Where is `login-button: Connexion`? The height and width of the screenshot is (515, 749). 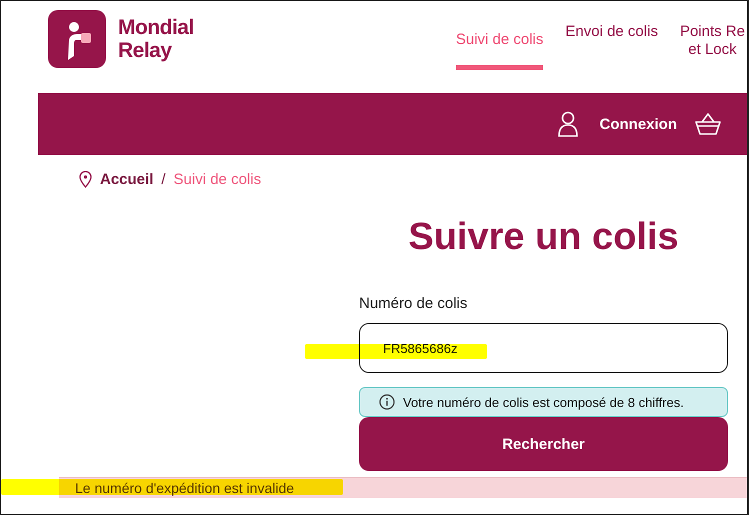
login-button: Connexion is located at coordinates (617, 124).